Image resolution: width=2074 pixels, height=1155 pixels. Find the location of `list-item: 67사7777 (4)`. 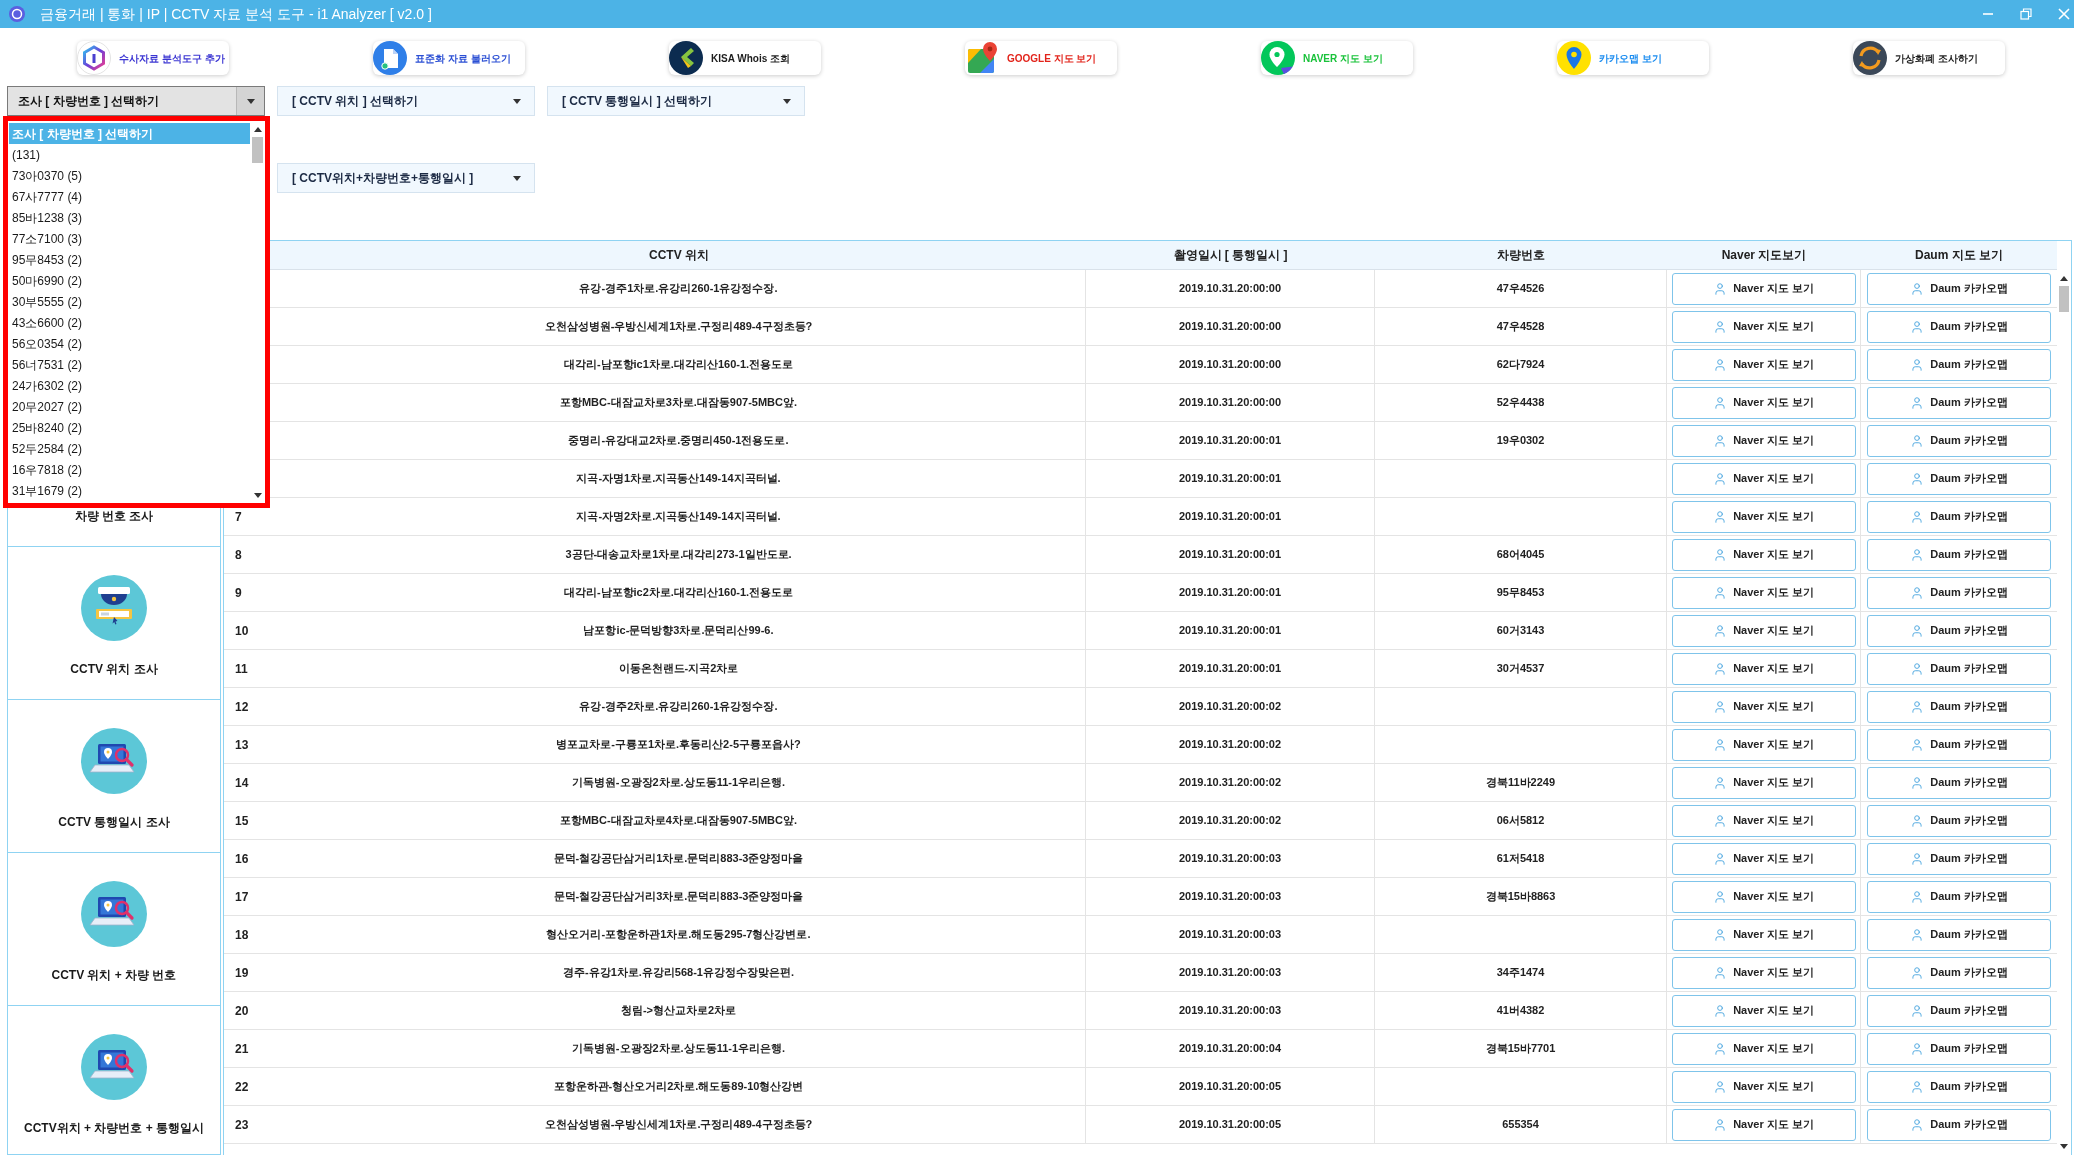

list-item: 67사7777 (4) is located at coordinates (129, 196).